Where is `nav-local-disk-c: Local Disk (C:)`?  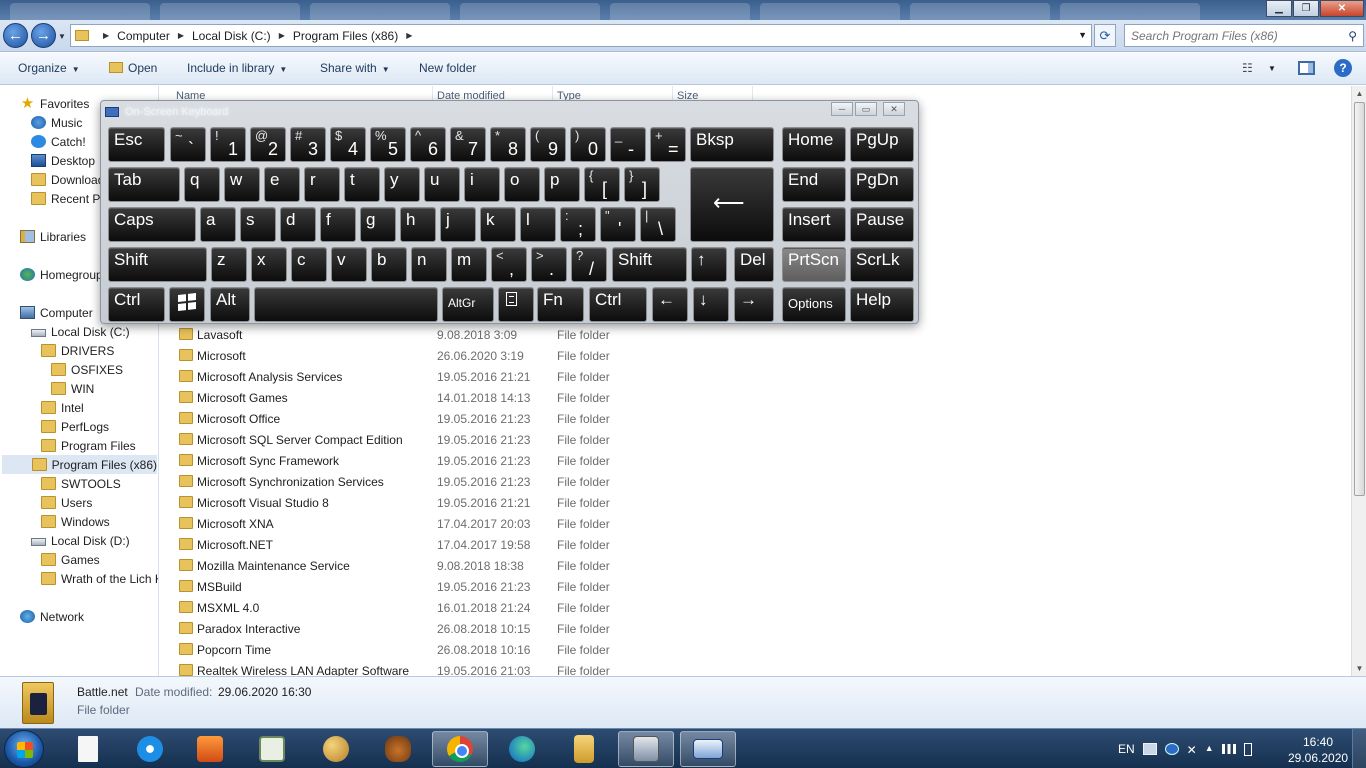
nav-local-disk-c: Local Disk (C:) is located at coordinates (80, 331).